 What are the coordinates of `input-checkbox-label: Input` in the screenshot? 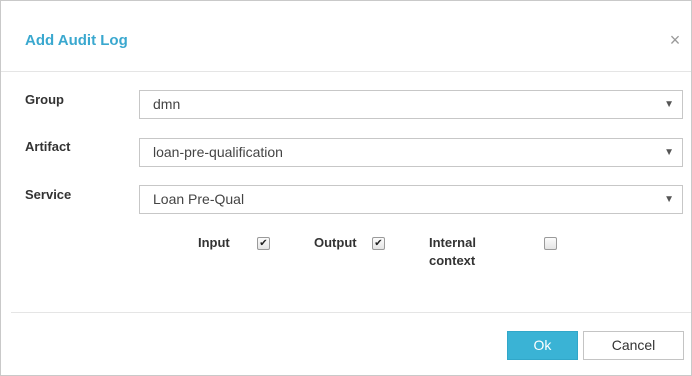 It's located at (214, 242).